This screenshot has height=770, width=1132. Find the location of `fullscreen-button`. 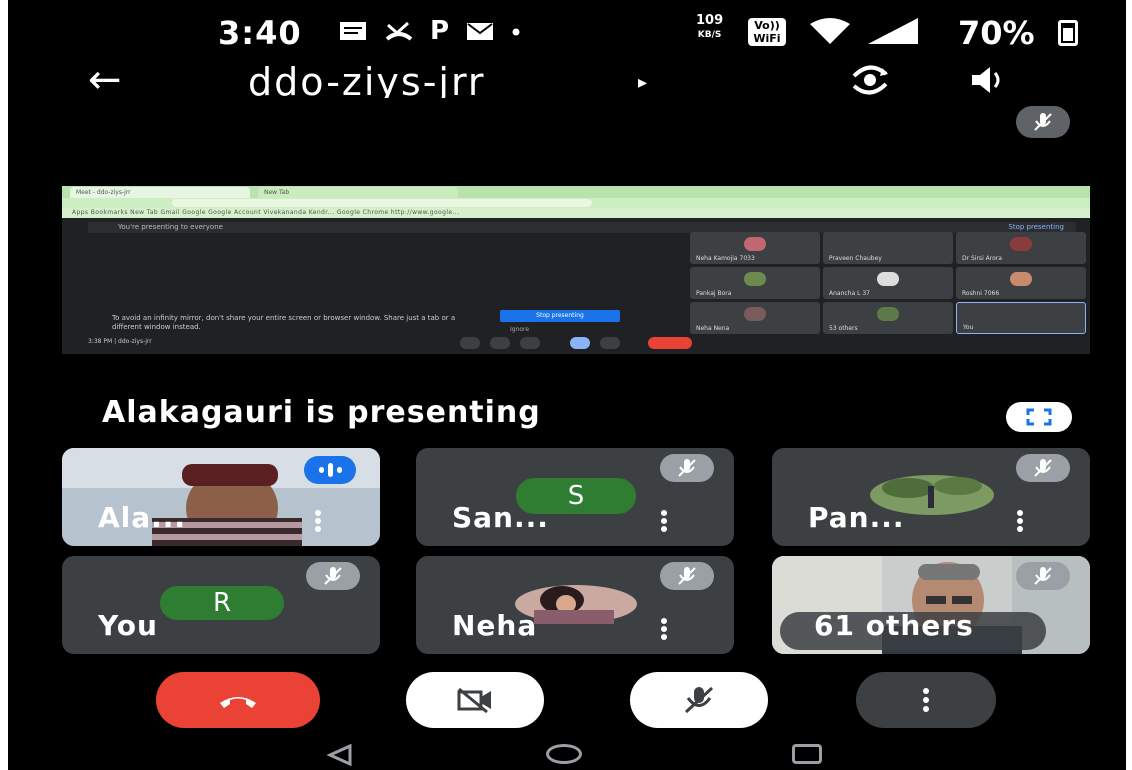

fullscreen-button is located at coordinates (1039, 417).